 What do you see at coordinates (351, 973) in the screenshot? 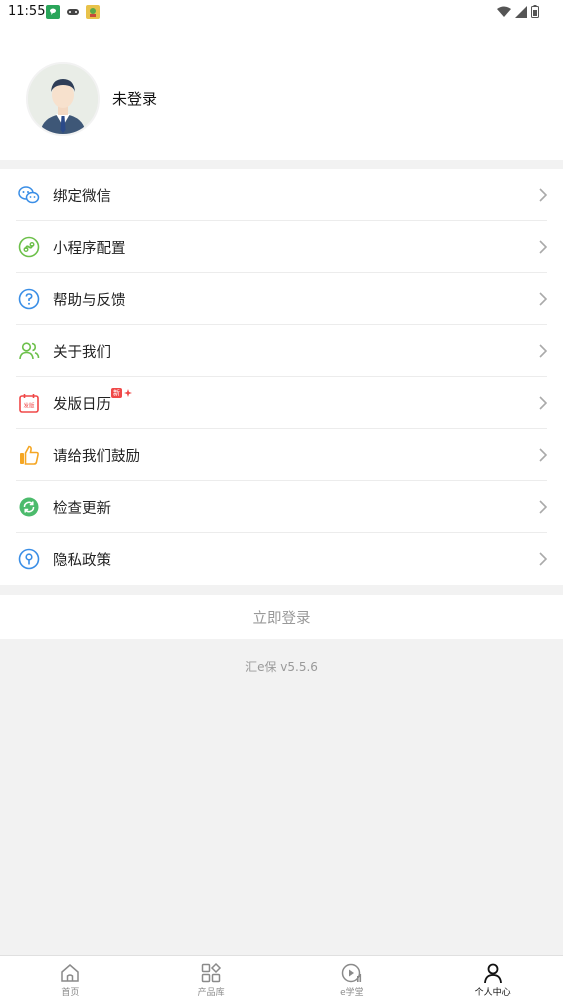
I see `play-icon` at bounding box center [351, 973].